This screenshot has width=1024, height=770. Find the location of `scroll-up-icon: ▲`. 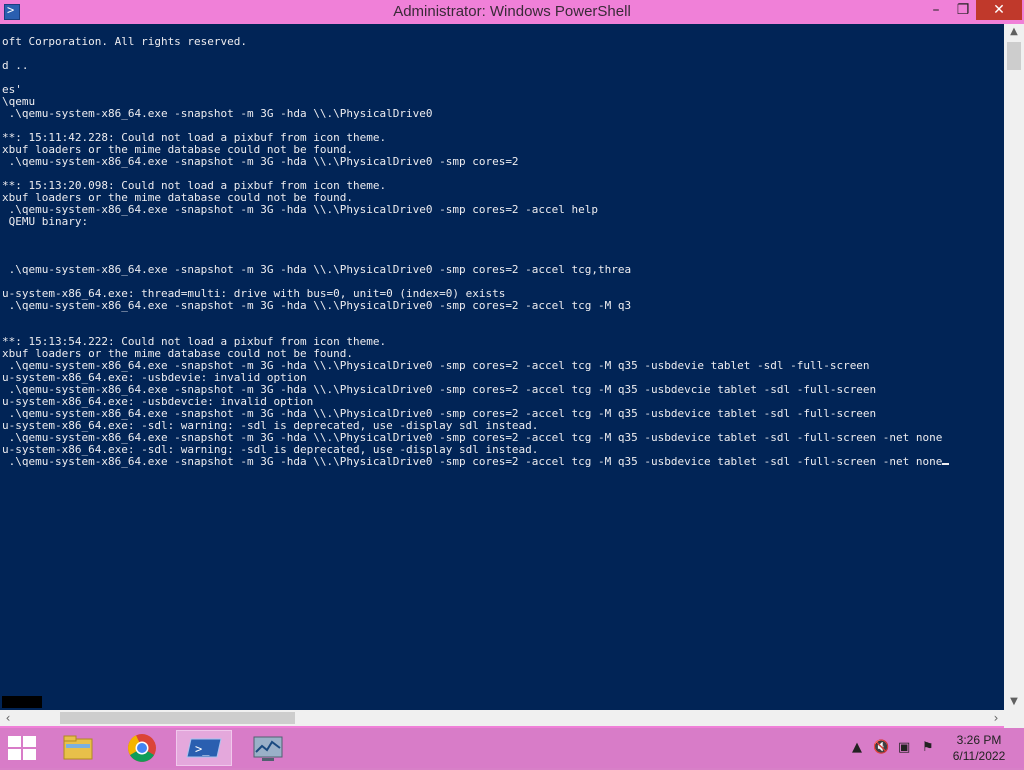

scroll-up-icon: ▲ is located at coordinates (1014, 32).